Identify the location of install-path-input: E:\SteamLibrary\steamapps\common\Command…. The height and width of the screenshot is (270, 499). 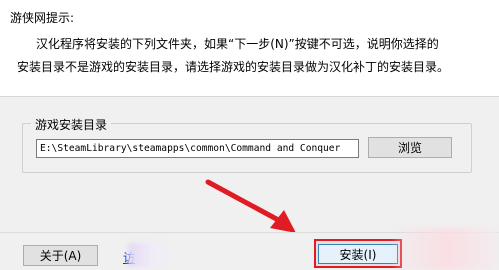
(197, 148).